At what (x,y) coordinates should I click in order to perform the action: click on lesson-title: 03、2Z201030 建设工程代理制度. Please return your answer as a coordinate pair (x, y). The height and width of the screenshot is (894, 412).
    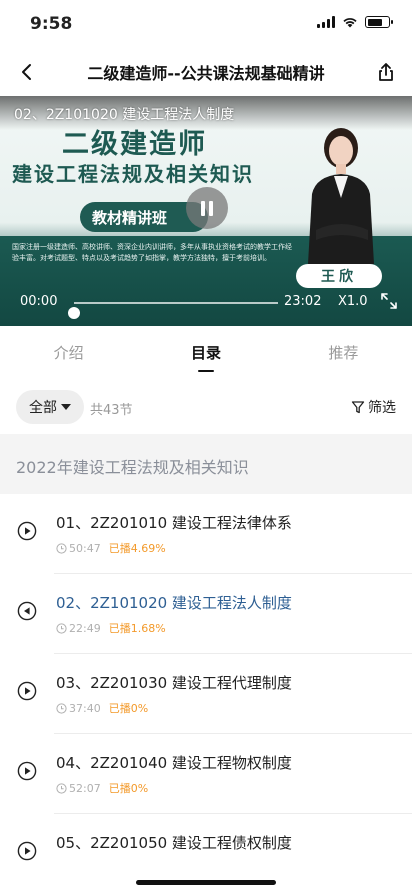
    Looking at the image, I should click on (174, 683).